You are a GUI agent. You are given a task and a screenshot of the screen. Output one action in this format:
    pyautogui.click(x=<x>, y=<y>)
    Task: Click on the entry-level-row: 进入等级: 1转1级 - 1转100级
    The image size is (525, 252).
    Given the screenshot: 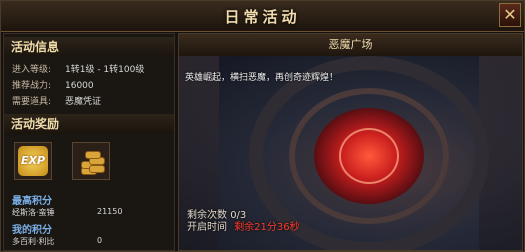 What is the action you would take?
    pyautogui.click(x=78, y=70)
    